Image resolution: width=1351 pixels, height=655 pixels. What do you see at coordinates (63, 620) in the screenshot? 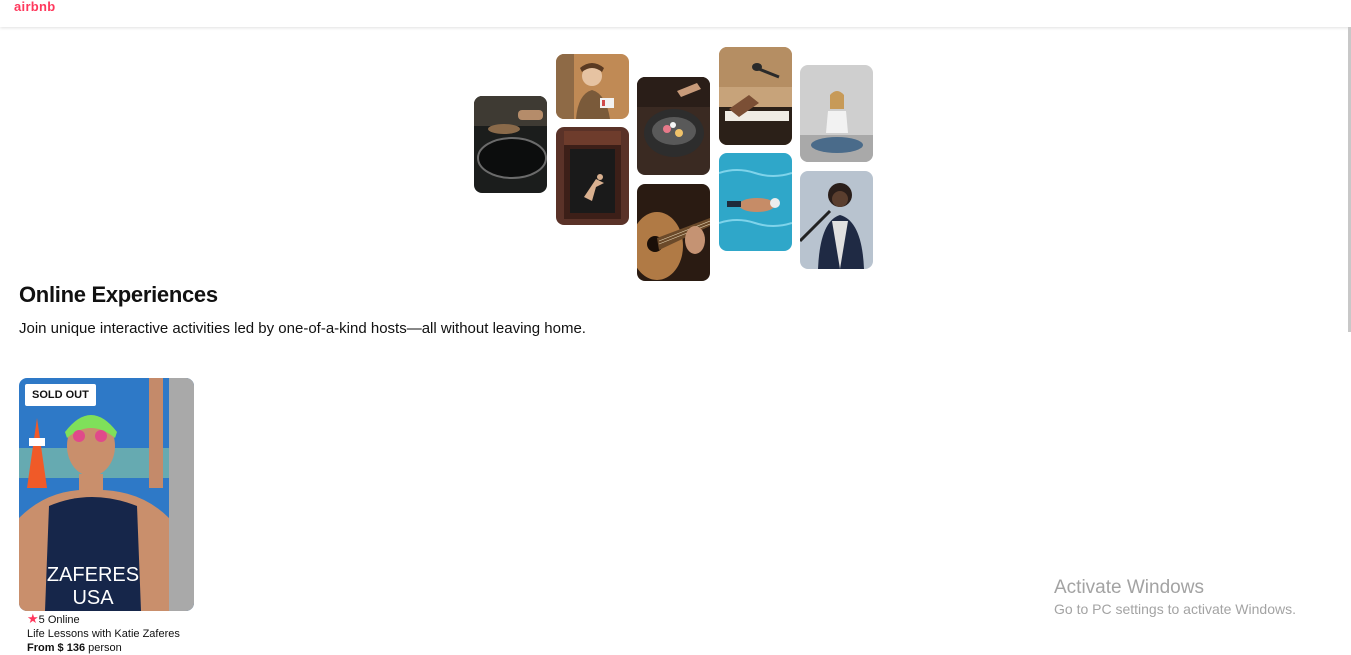
I see `location-label: Online` at bounding box center [63, 620].